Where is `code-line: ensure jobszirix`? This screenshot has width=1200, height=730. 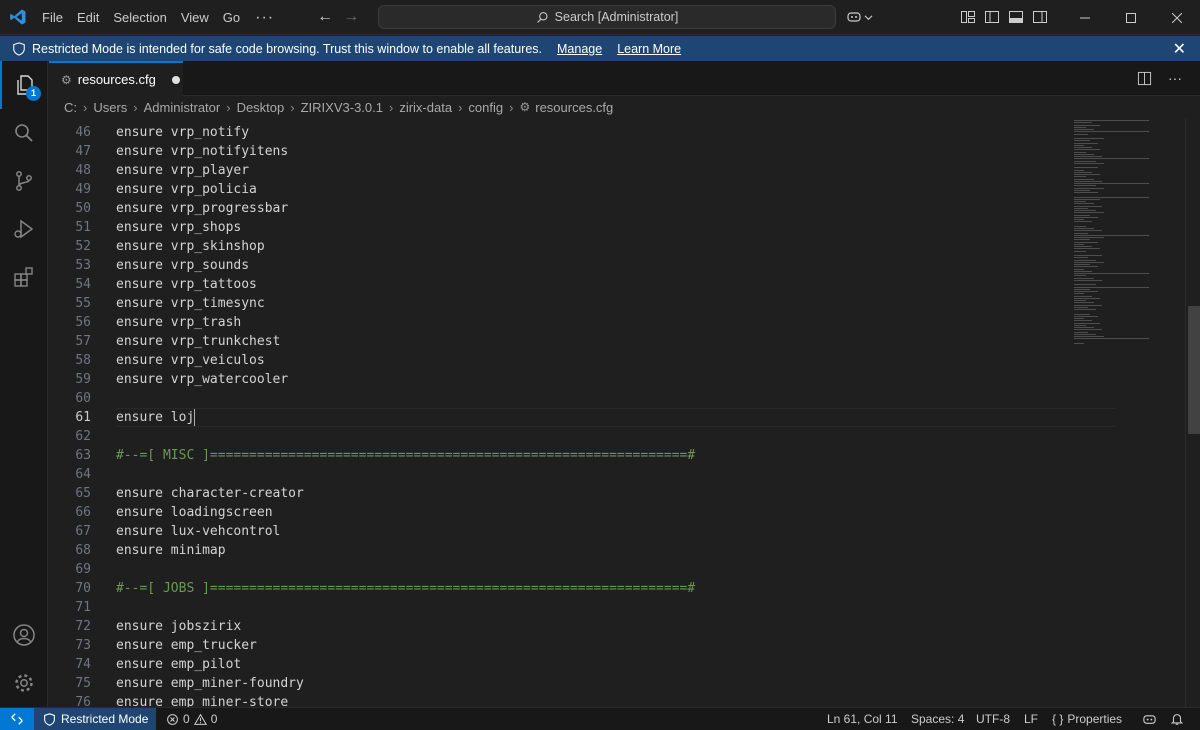
code-line: ensure jobszirix is located at coordinates (178, 626).